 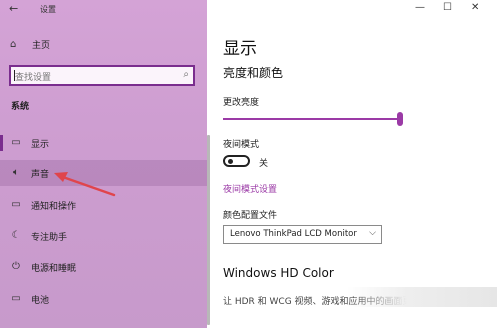 I want to click on toggle-knob, so click(x=230, y=161).